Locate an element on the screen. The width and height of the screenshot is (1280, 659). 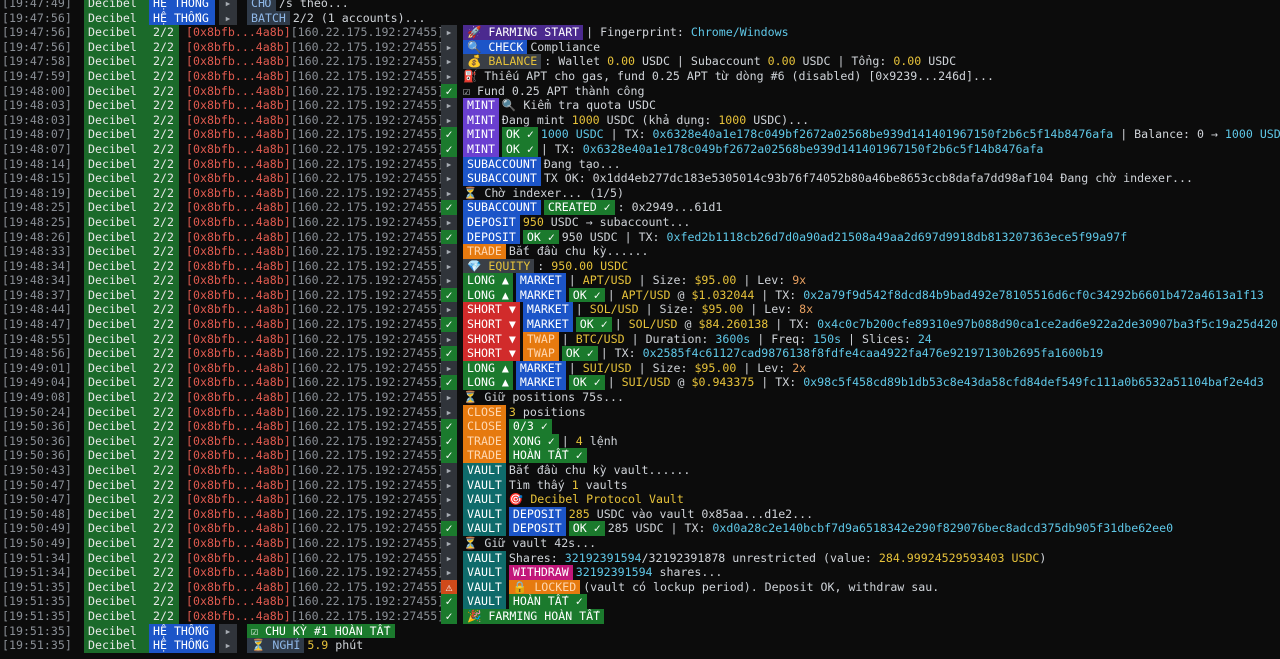
log-text: 285 USDC | TX: is located at coordinates (660, 528).